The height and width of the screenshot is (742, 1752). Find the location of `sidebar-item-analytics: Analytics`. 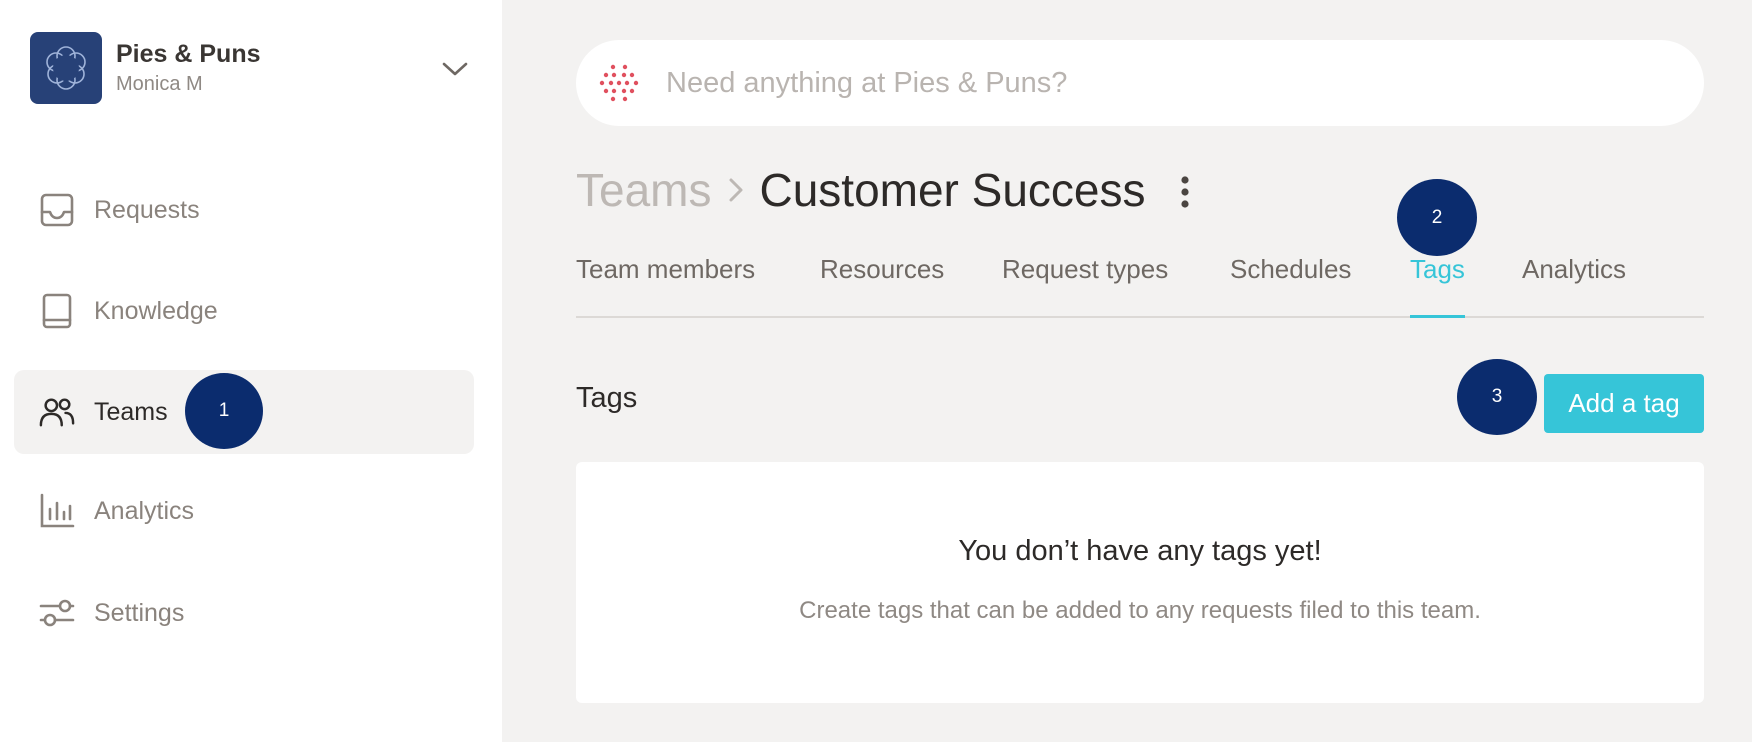

sidebar-item-analytics: Analytics is located at coordinates (244, 511).